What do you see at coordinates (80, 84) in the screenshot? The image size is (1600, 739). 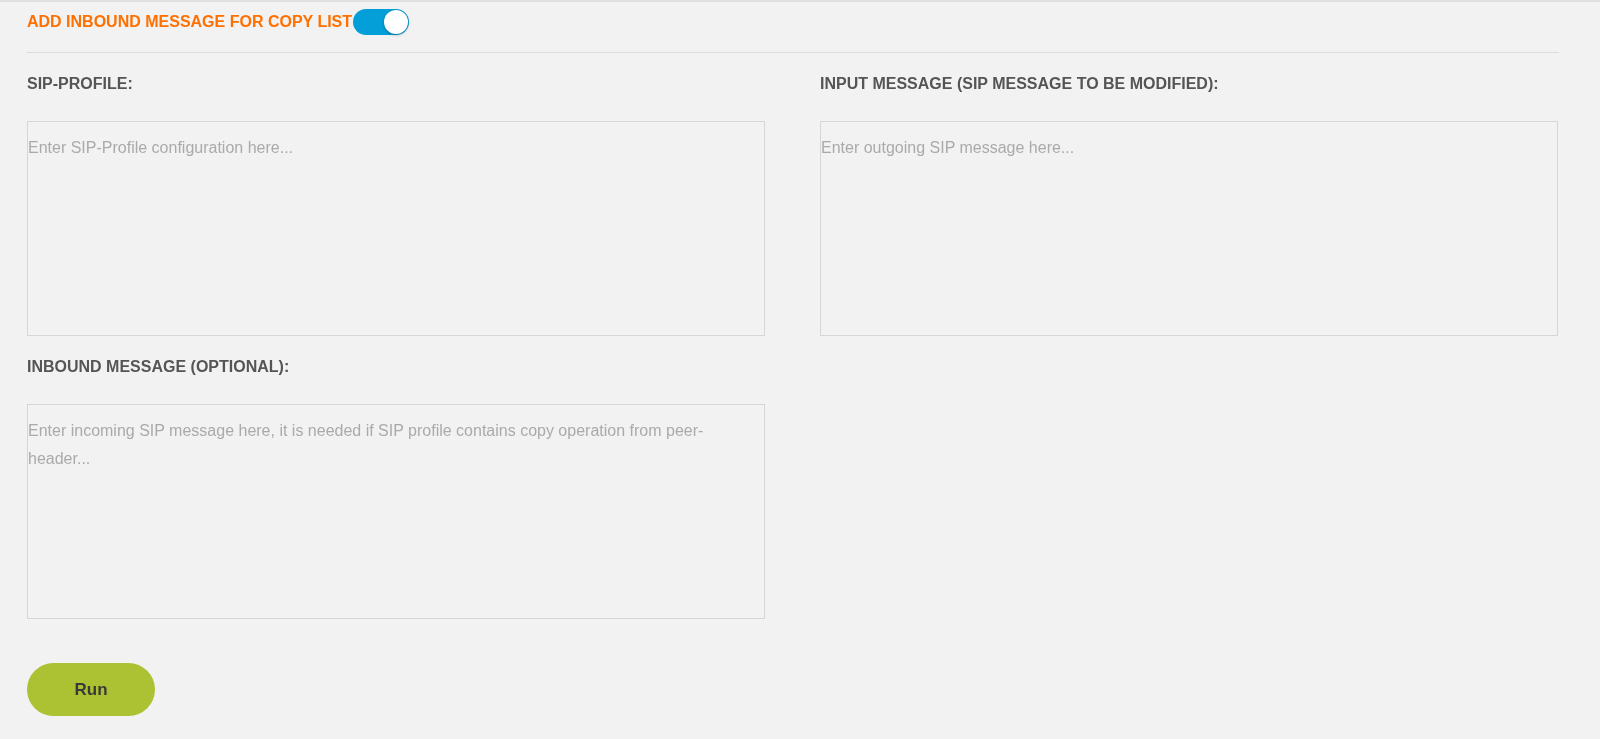 I see `field-label: SIP-PROFILE:` at bounding box center [80, 84].